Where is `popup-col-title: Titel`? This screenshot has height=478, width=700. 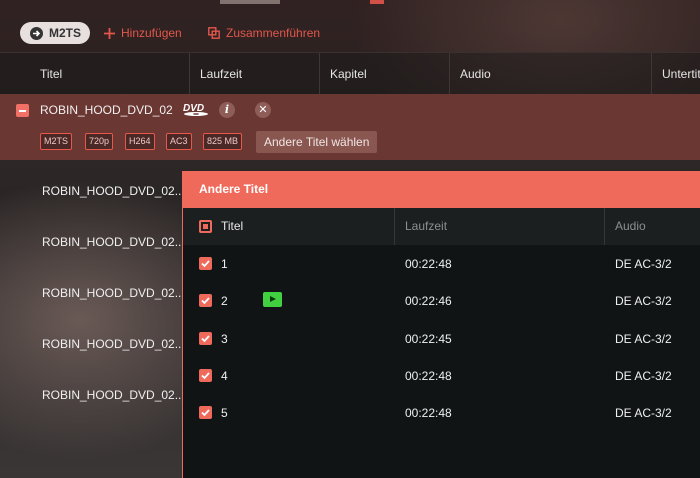
popup-col-title: Titel is located at coordinates (289, 226).